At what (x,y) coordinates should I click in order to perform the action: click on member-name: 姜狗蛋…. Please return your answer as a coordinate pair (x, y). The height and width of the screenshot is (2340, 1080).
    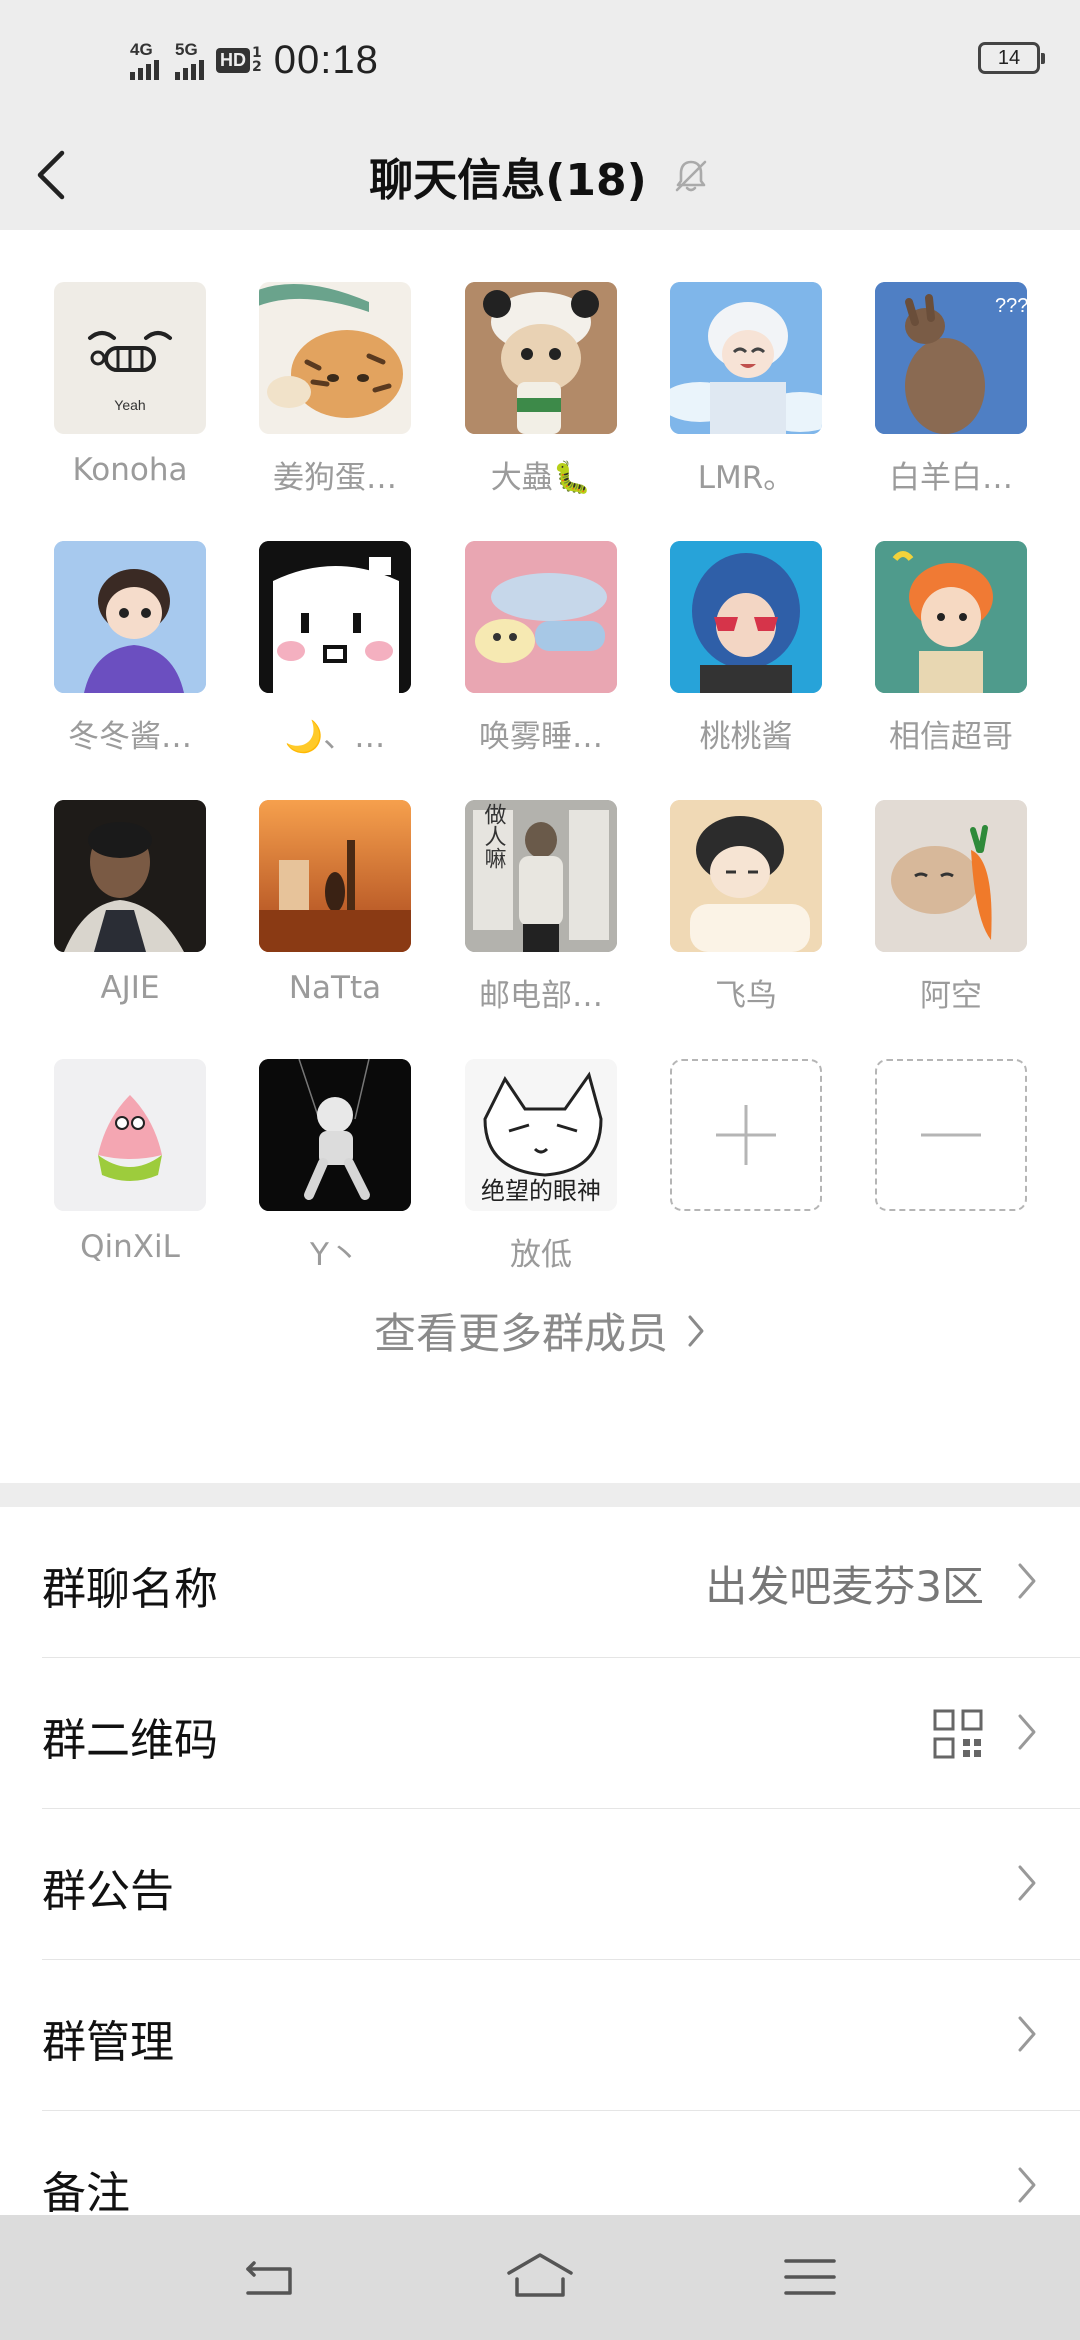
    Looking at the image, I should click on (335, 478).